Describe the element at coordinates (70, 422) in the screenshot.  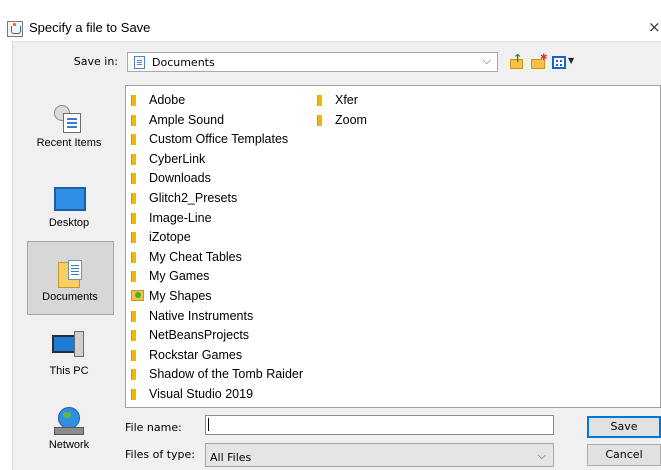
I see `network-icon` at that location.